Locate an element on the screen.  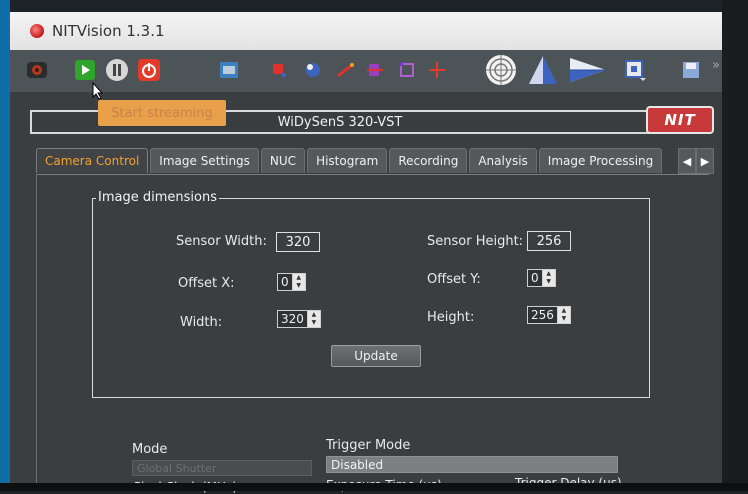
mode-field: Global Shutter is located at coordinates (222, 468).